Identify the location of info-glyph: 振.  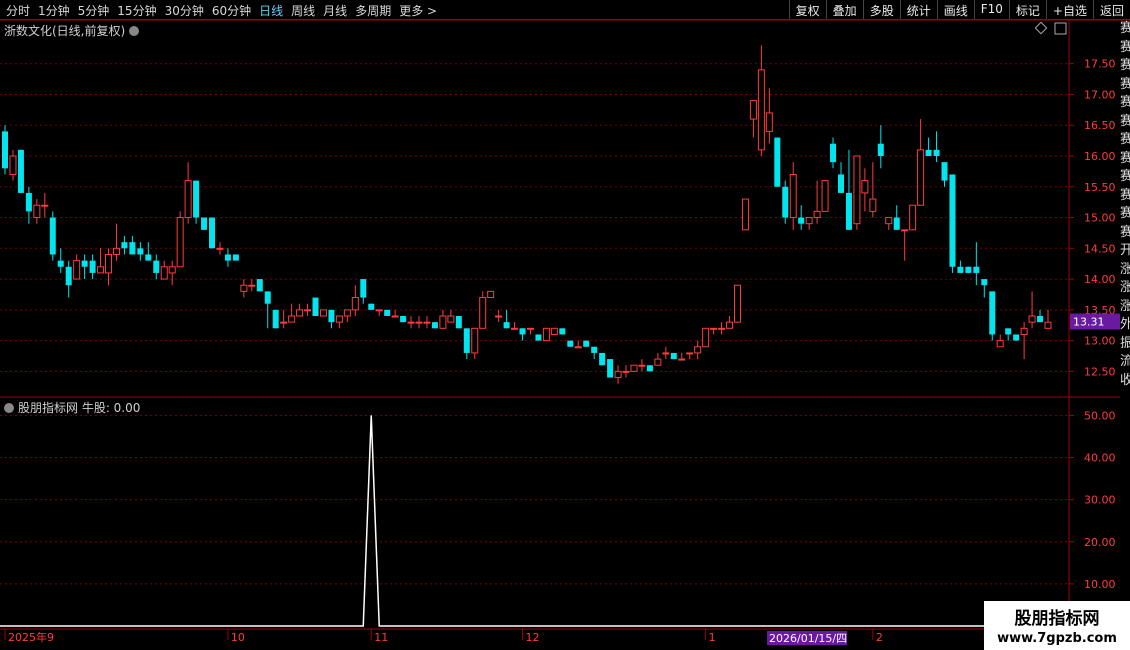
(1125, 343).